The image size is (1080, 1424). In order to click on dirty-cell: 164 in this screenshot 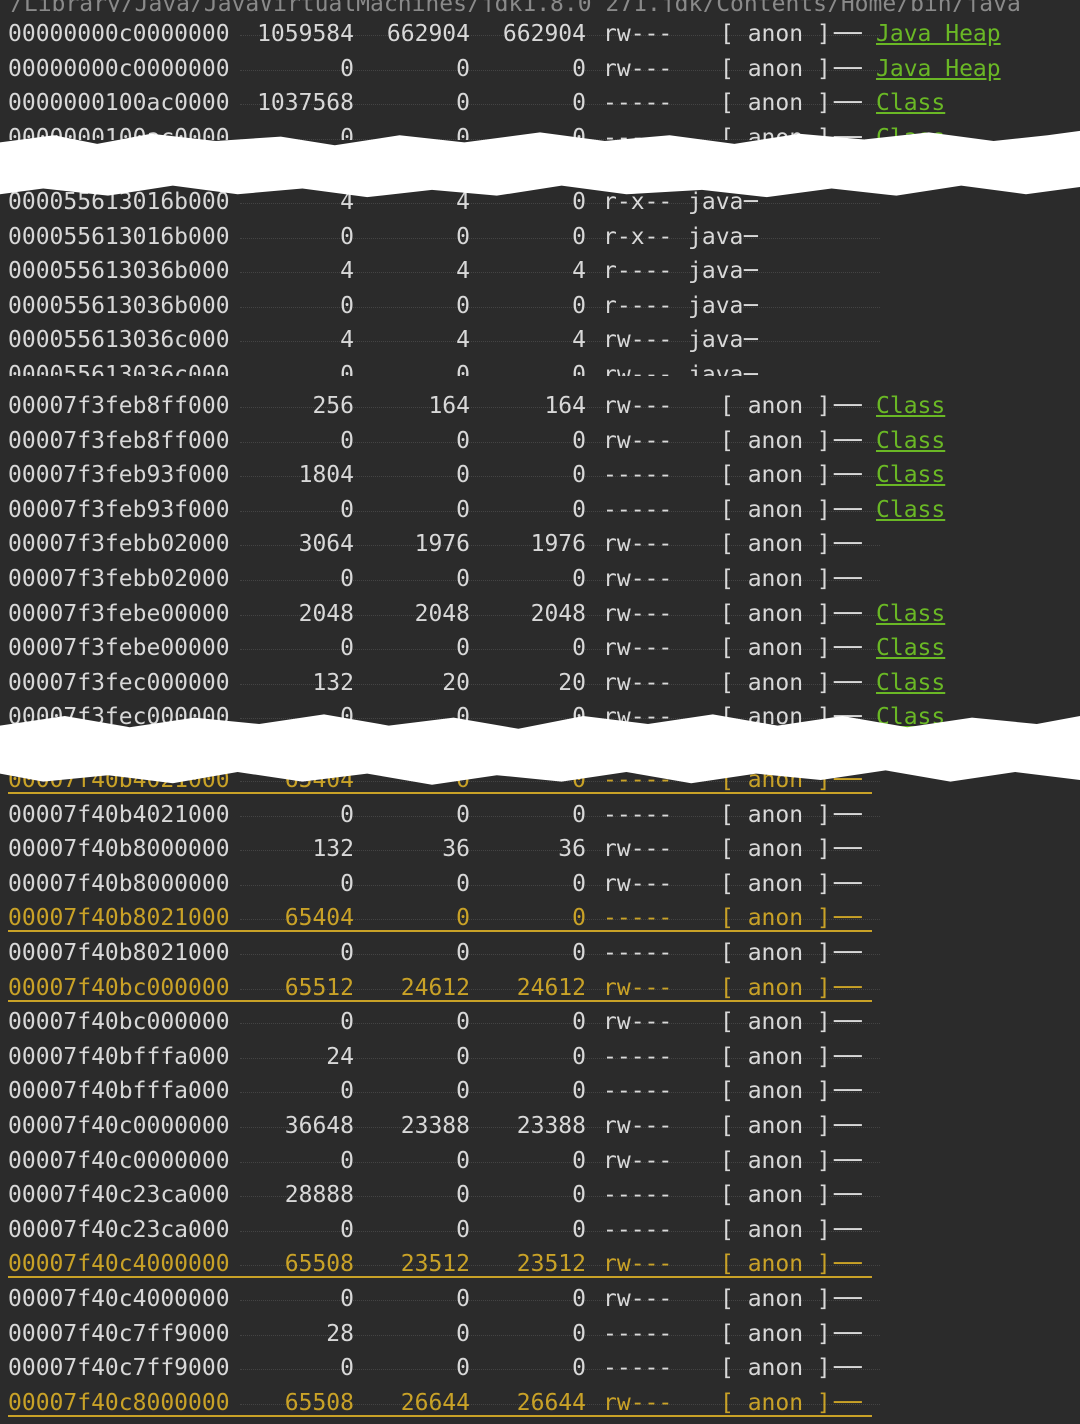, I will do `click(565, 406)`.